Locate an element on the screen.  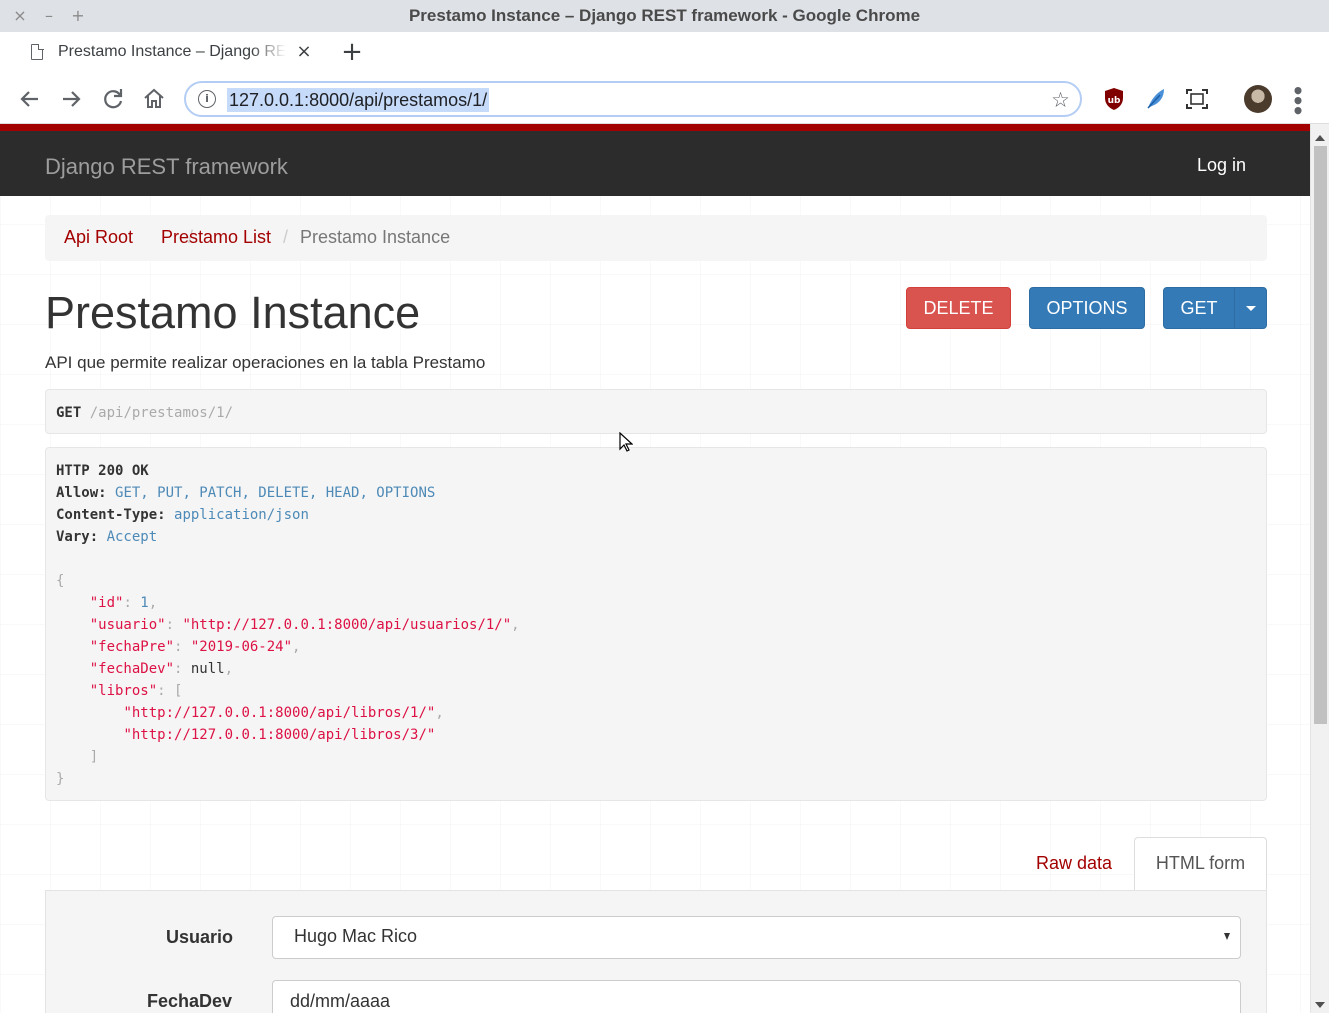
page-scrollbar is located at coordinates (1319, 568).